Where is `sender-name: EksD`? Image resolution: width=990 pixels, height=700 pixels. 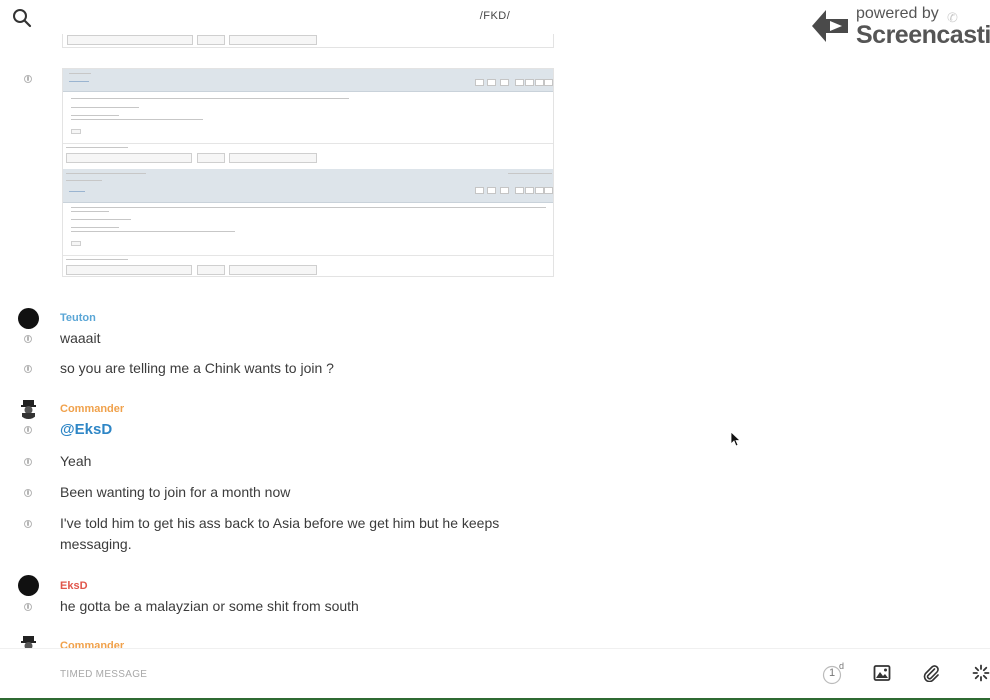
sender-name: EksD is located at coordinates (74, 586).